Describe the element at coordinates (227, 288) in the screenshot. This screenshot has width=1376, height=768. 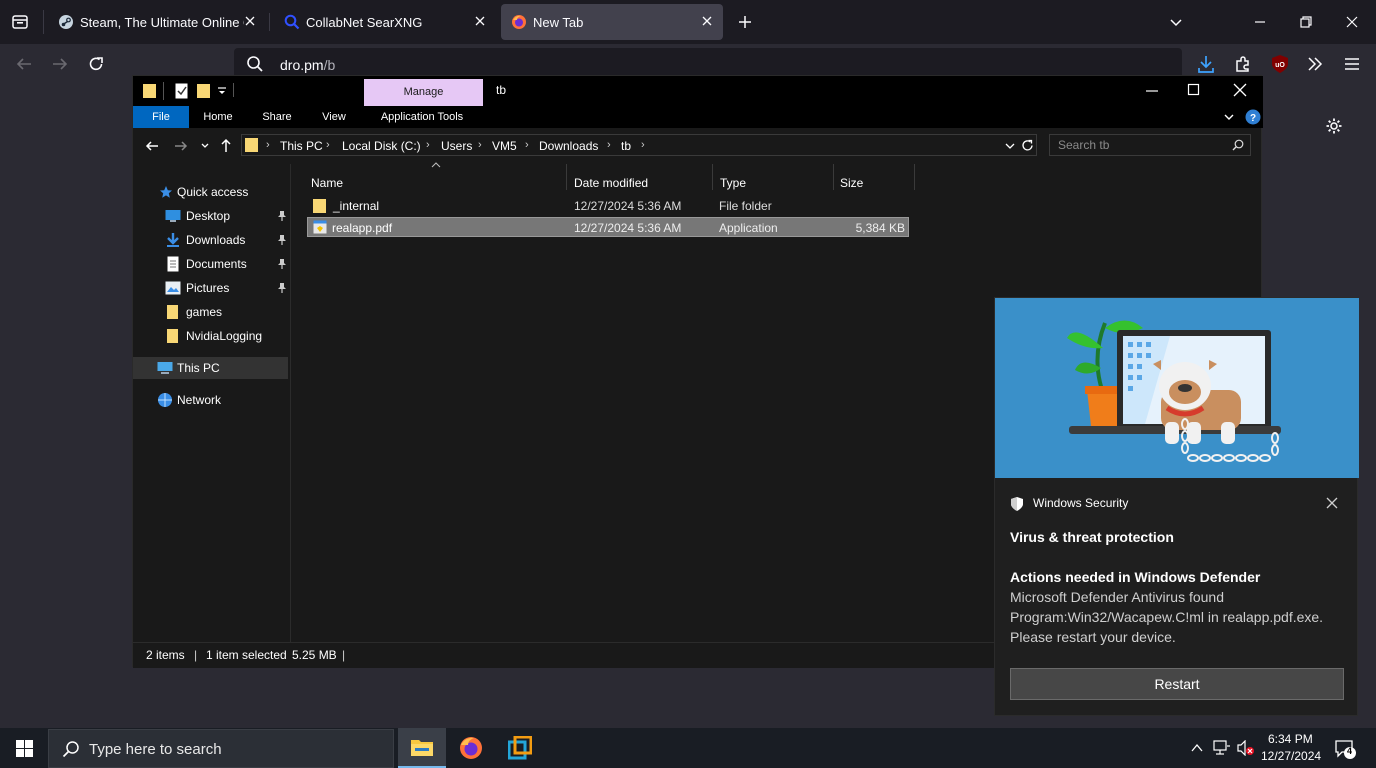
I see `nav-pictures: Pictures` at that location.